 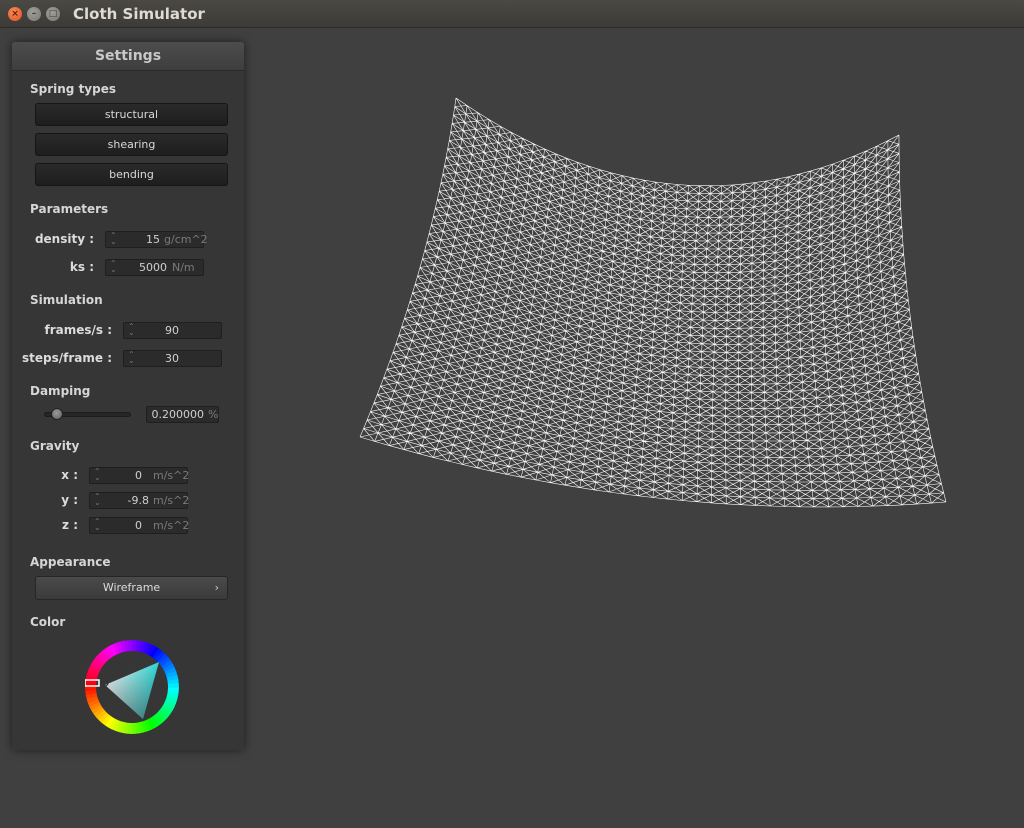 What do you see at coordinates (512, 14) in the screenshot?
I see `title-bar: × – □ Cloth Simulator` at bounding box center [512, 14].